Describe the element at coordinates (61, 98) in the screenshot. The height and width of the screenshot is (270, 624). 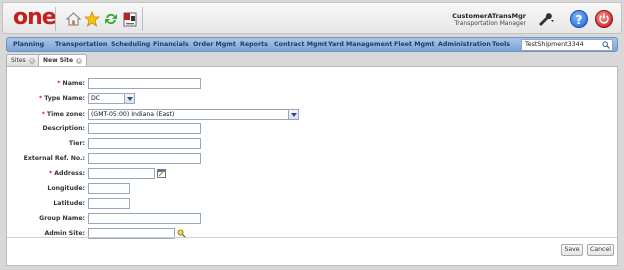
I see `type-name-label: * Type Name:` at that location.